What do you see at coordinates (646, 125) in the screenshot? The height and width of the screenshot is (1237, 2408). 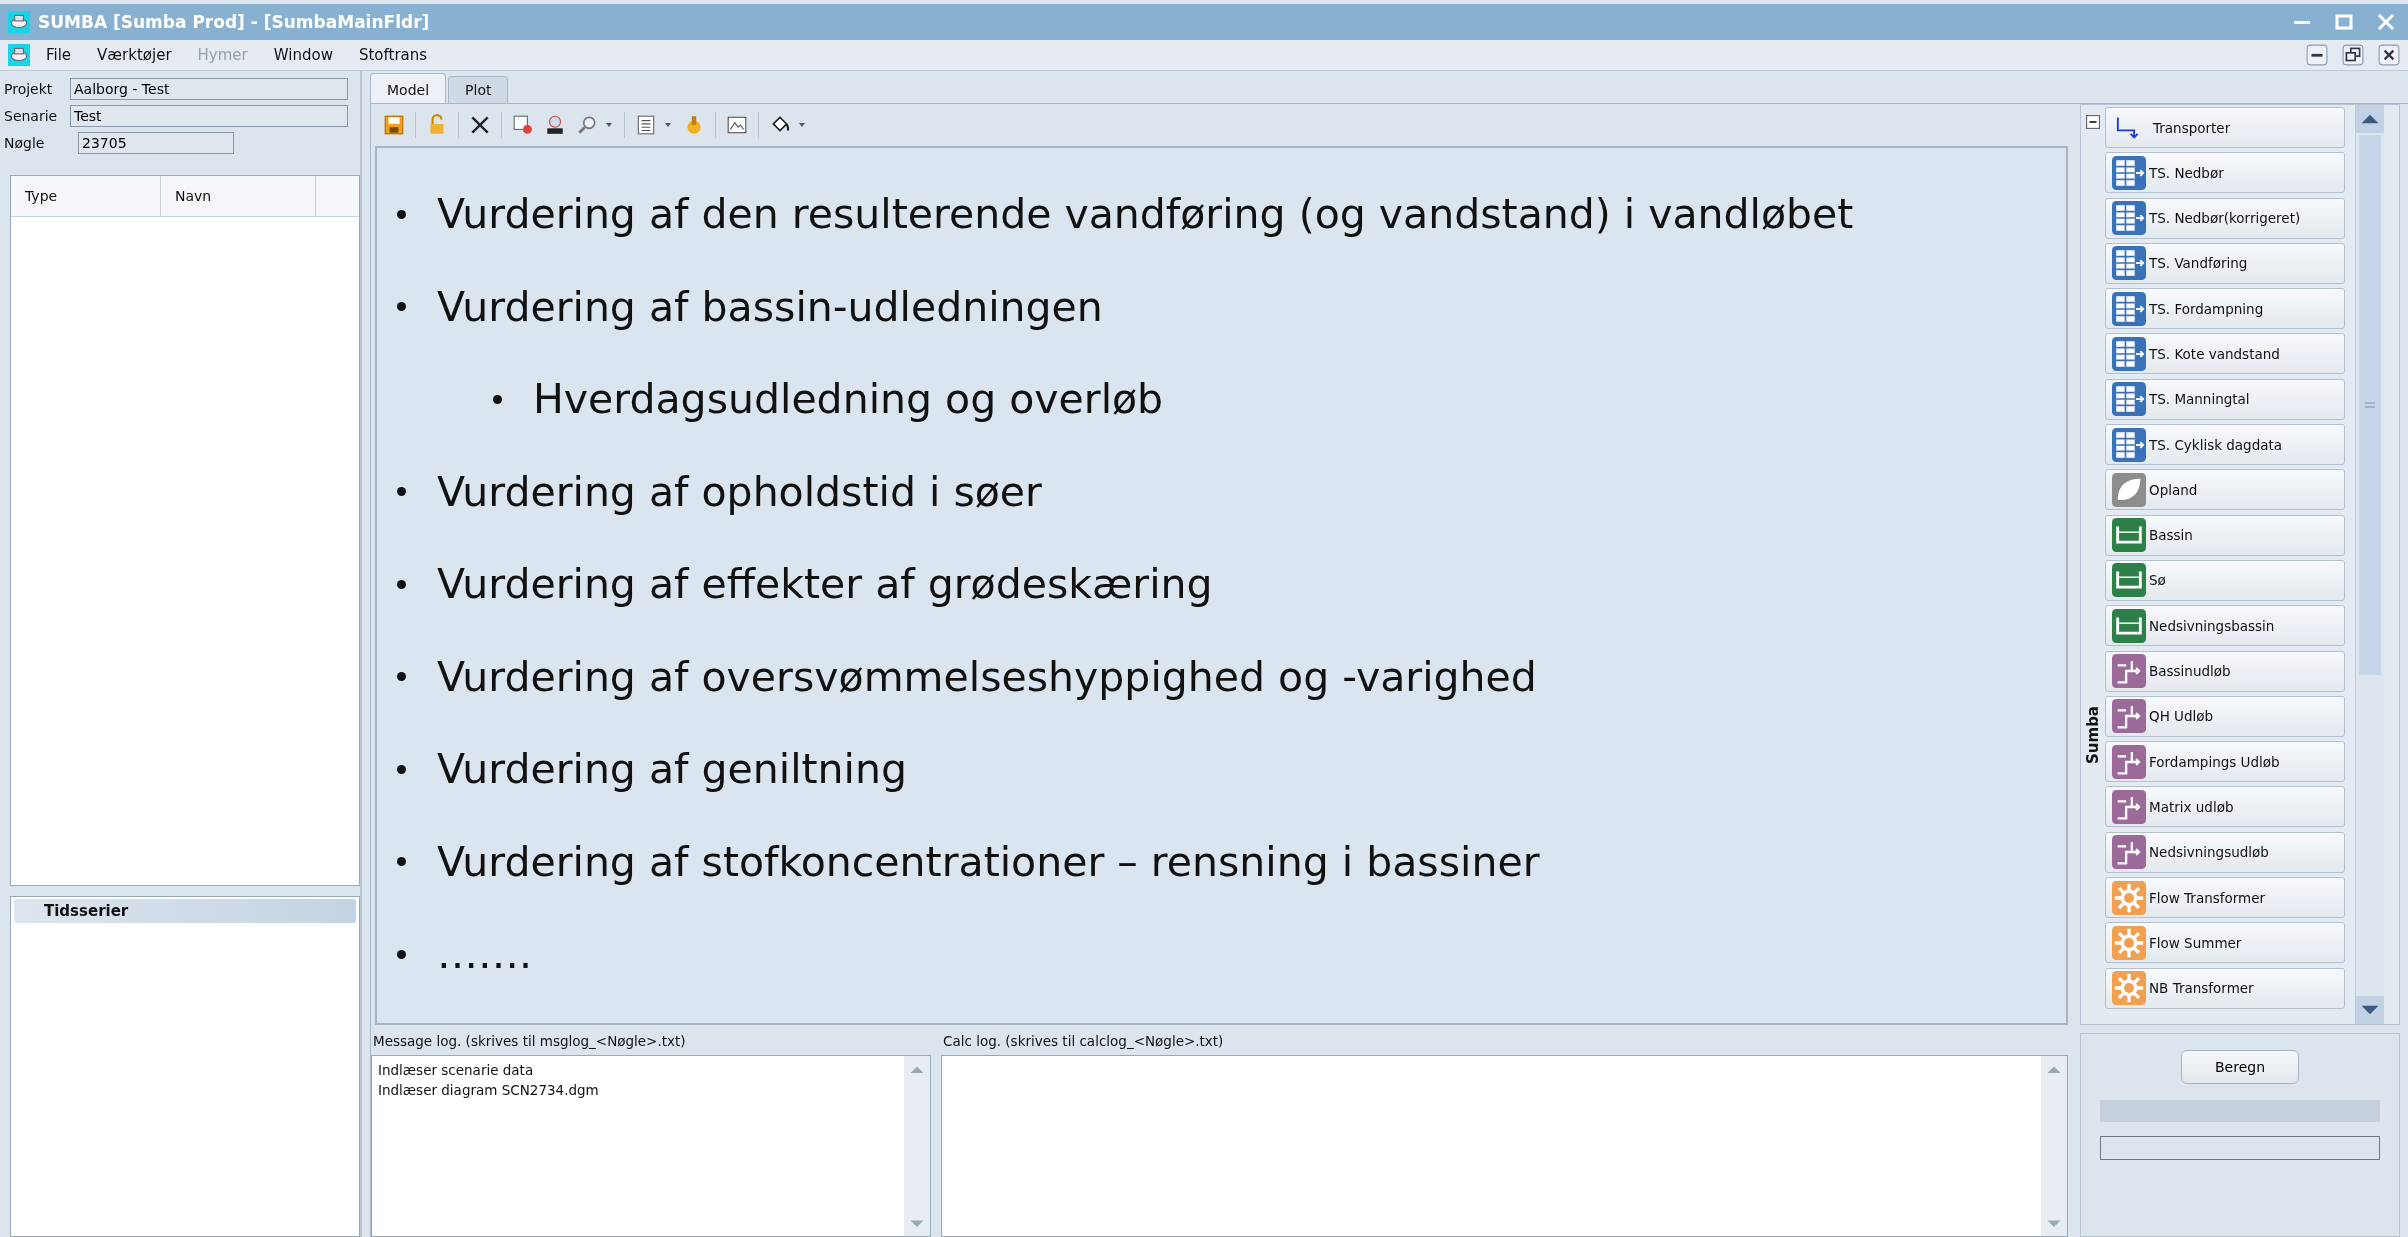 I see `align-icon` at bounding box center [646, 125].